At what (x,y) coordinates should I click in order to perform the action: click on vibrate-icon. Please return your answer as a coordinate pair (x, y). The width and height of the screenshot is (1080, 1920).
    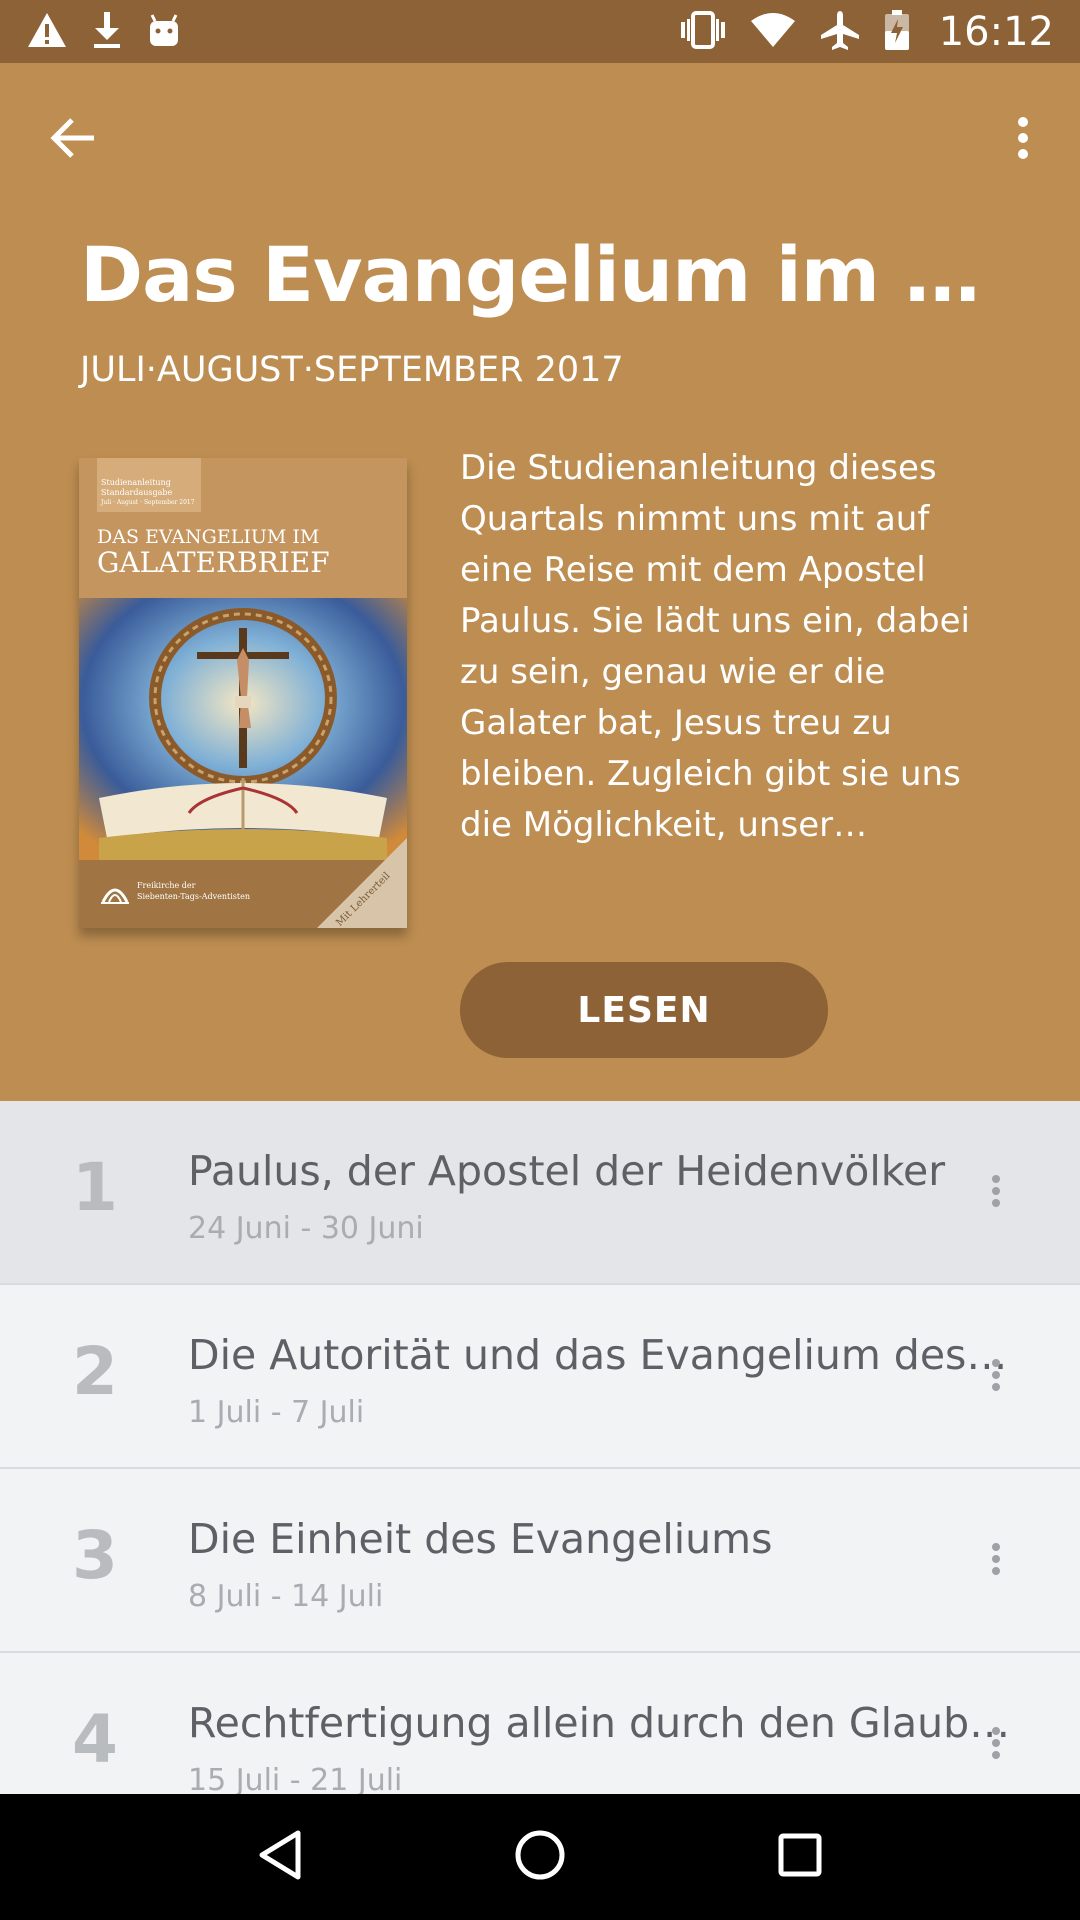
    Looking at the image, I should click on (703, 32).